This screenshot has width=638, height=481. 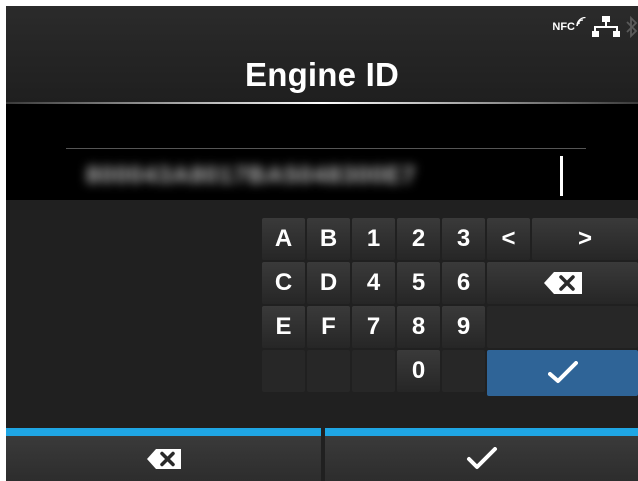 I want to click on nfc-icon: NFC, so click(x=569, y=25).